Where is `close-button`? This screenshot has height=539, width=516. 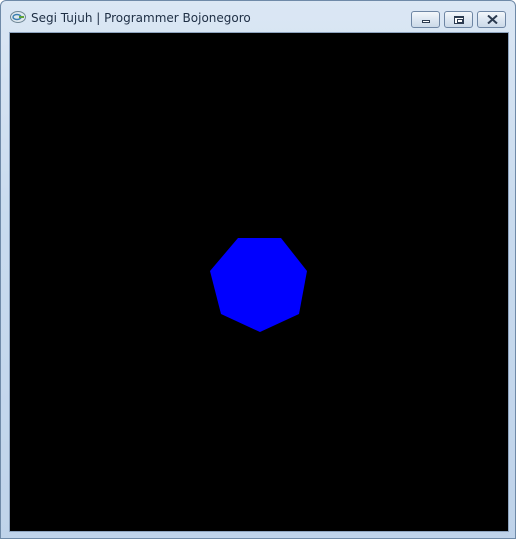
close-button is located at coordinates (491, 19).